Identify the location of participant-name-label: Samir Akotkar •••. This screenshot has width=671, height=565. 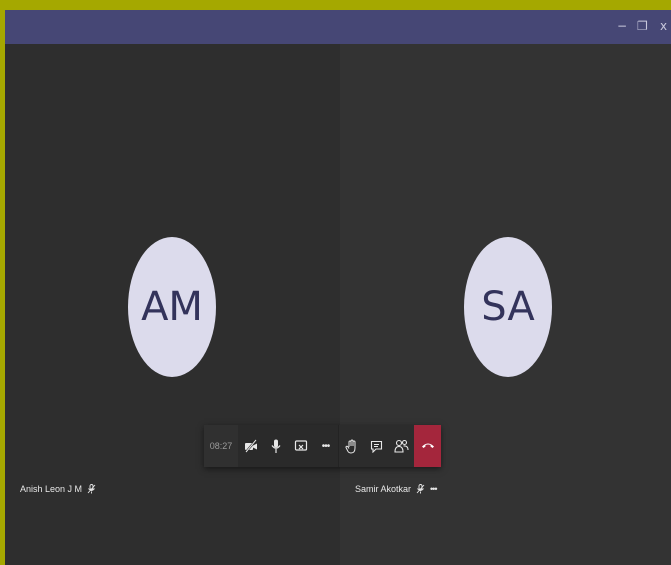
(396, 489).